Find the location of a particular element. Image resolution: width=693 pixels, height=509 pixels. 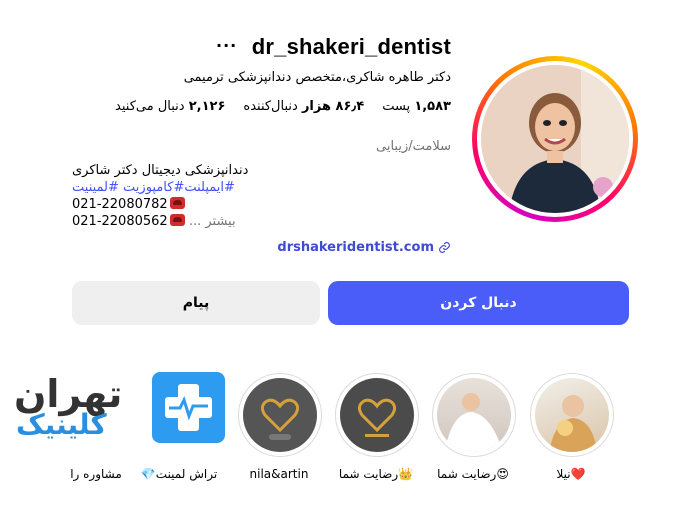

brand-logo-box is located at coordinates (188, 407).